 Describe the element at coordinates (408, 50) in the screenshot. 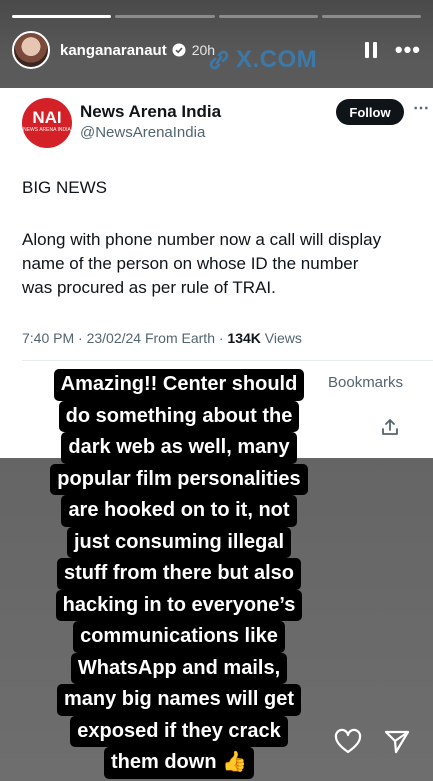

I see `more-options-icon: •••` at that location.